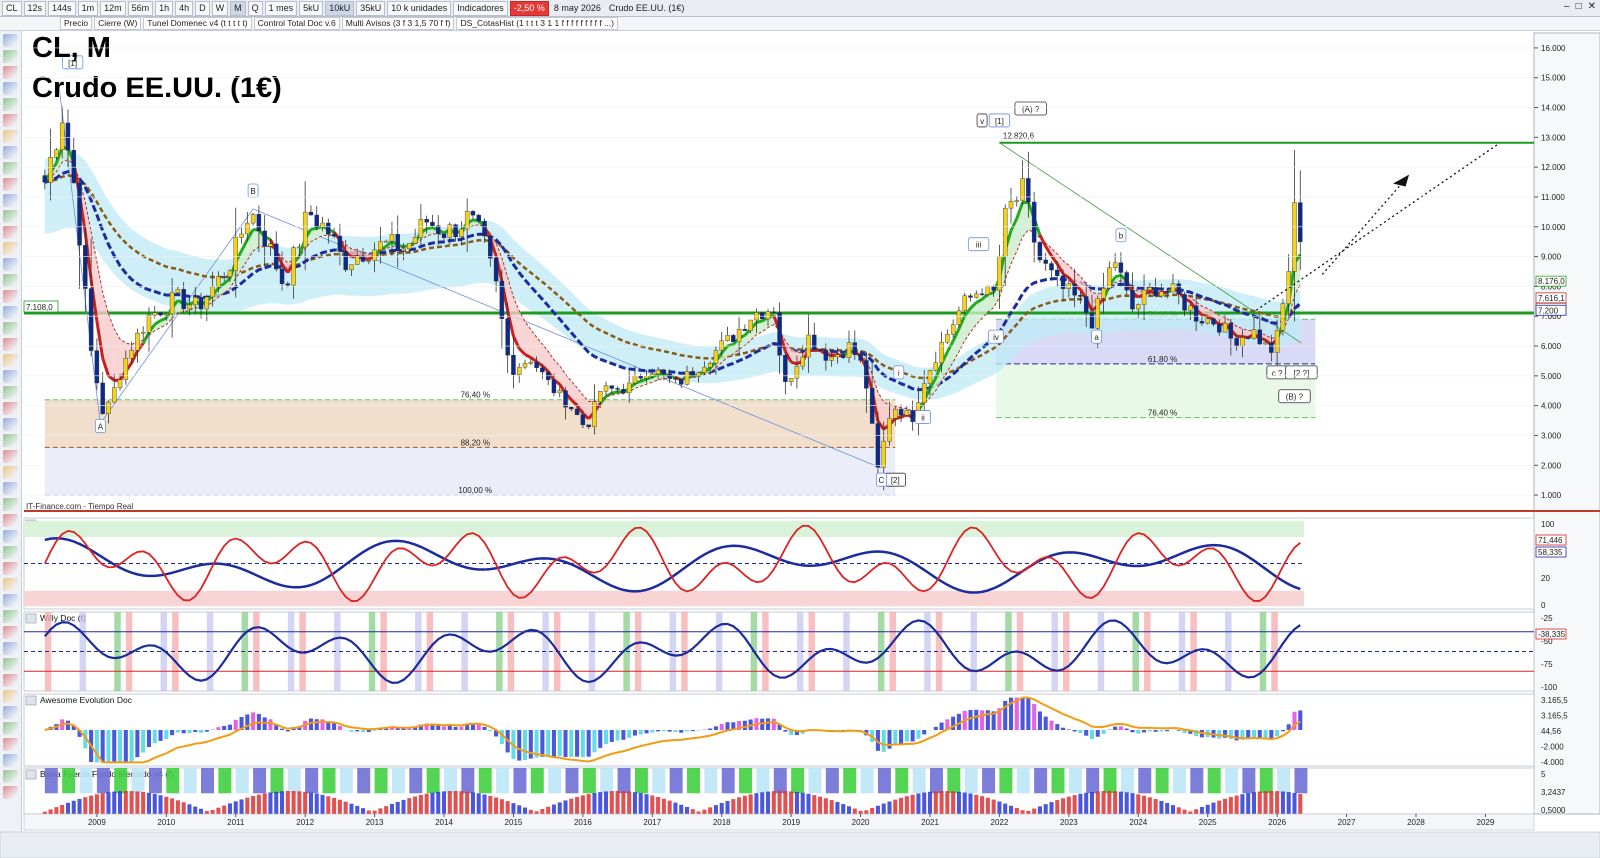 The image size is (1600, 858). What do you see at coordinates (722, 822) in the screenshot?
I see `year-label: 2018` at bounding box center [722, 822].